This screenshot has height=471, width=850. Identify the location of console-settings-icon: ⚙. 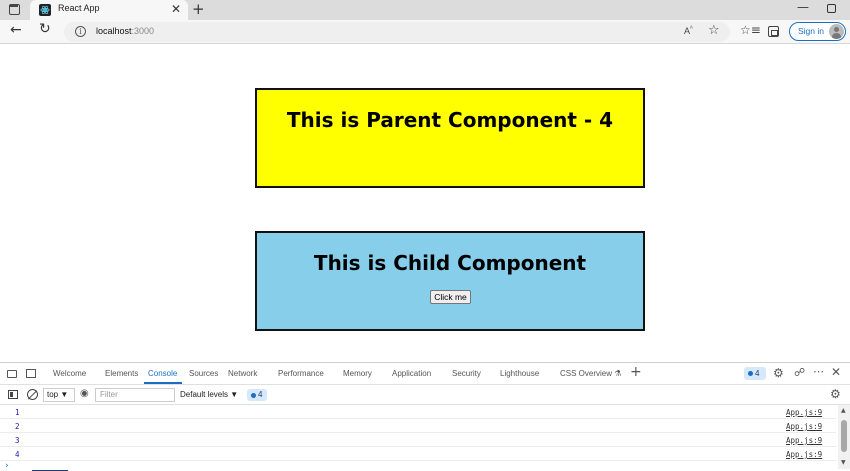
(835, 394).